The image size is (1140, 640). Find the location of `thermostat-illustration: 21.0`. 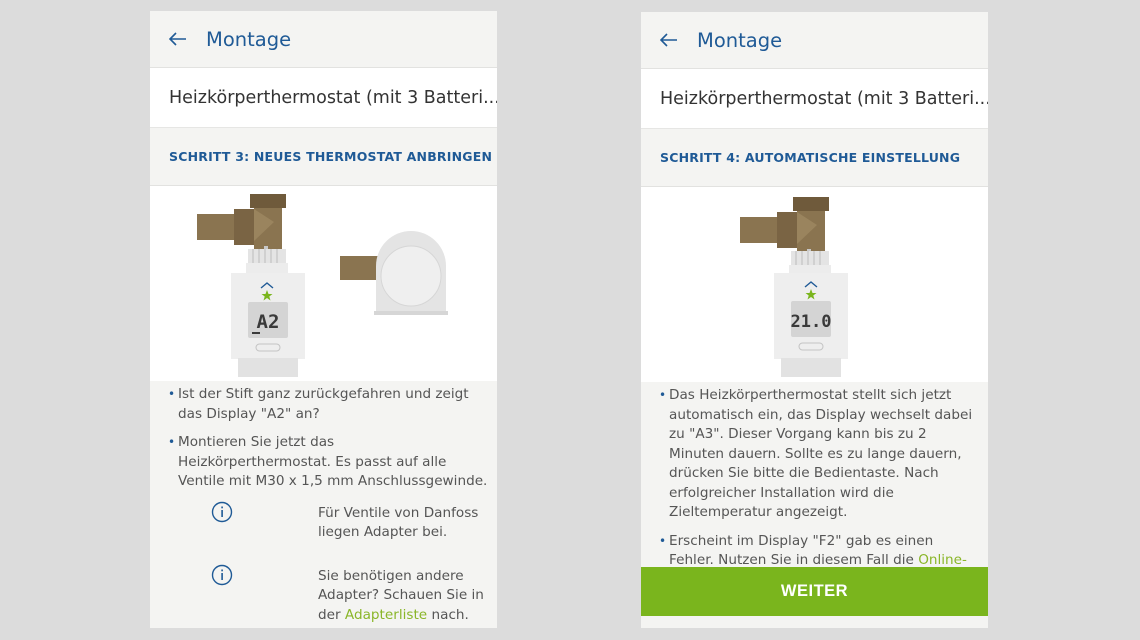

thermostat-illustration: 21.0 is located at coordinates (814, 284).